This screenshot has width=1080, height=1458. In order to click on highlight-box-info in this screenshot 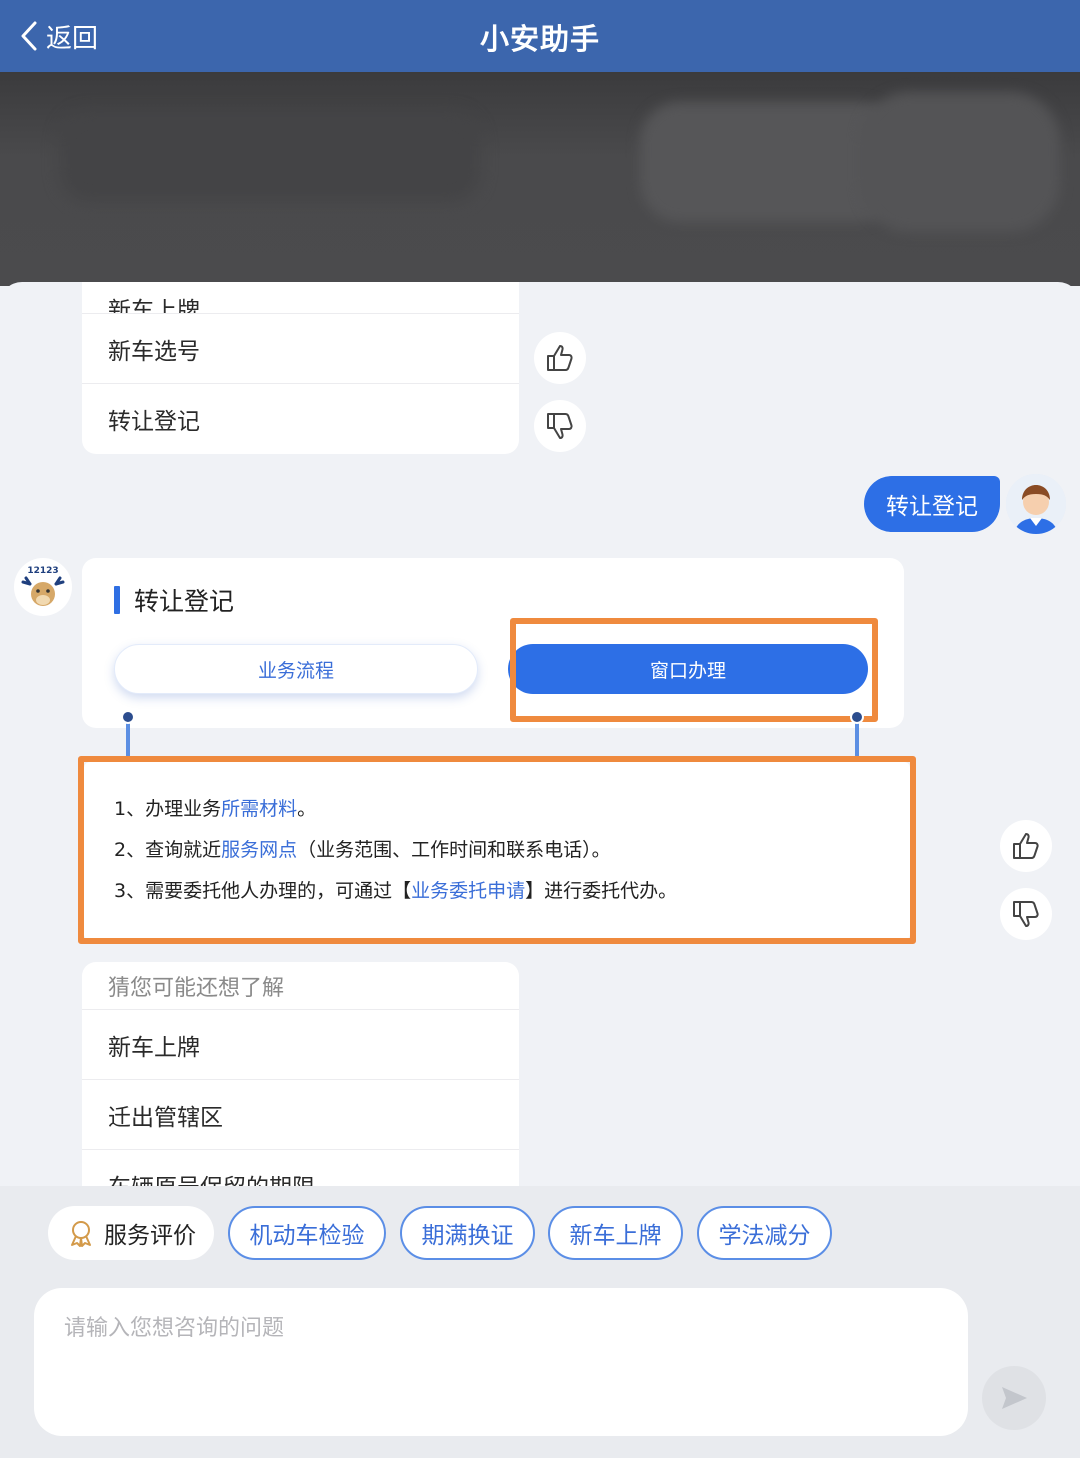, I will do `click(497, 850)`.